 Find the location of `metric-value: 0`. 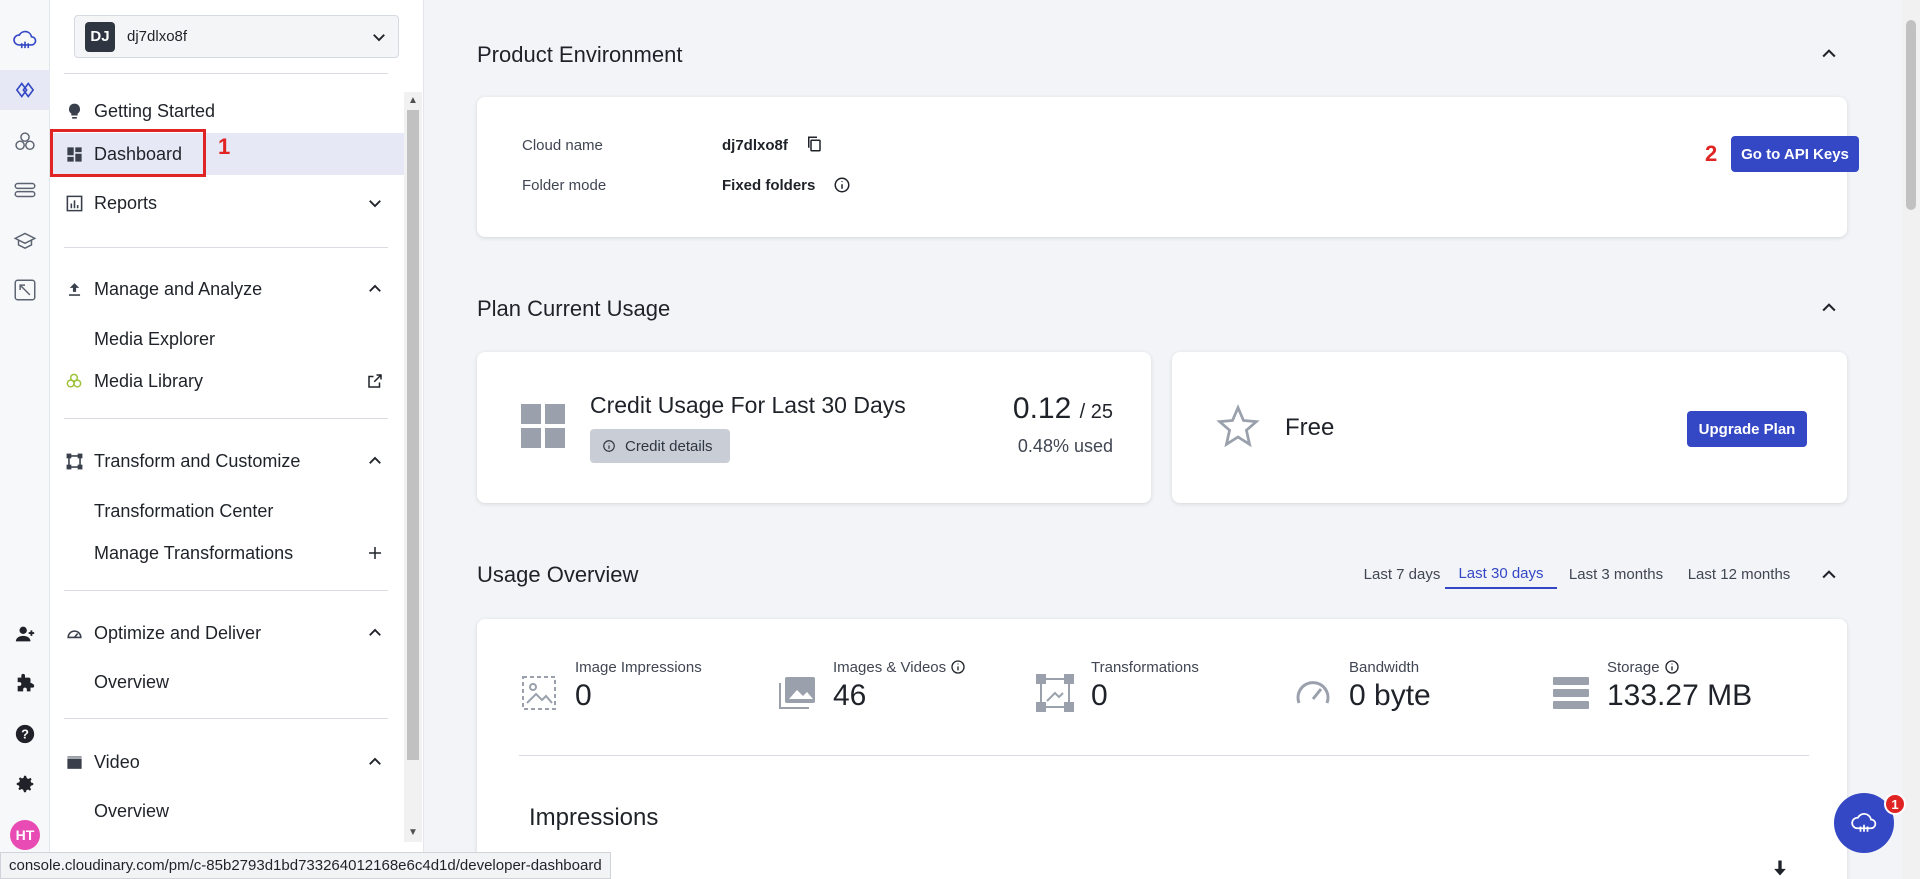

metric-value: 0 is located at coordinates (583, 695).